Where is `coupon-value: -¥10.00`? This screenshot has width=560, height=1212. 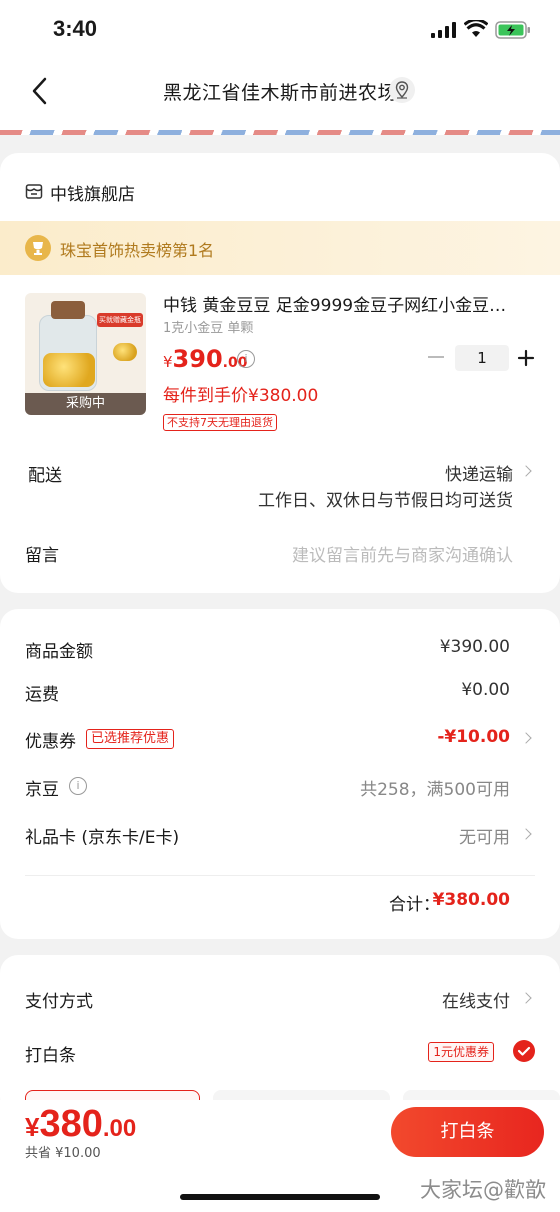
coupon-value: -¥10.00 is located at coordinates (473, 737).